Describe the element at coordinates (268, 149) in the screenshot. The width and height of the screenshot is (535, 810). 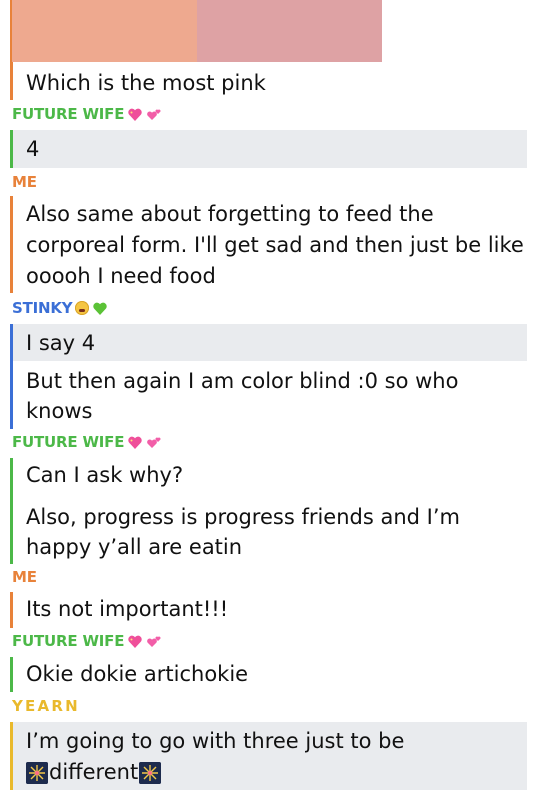
I see `message-highlight` at that location.